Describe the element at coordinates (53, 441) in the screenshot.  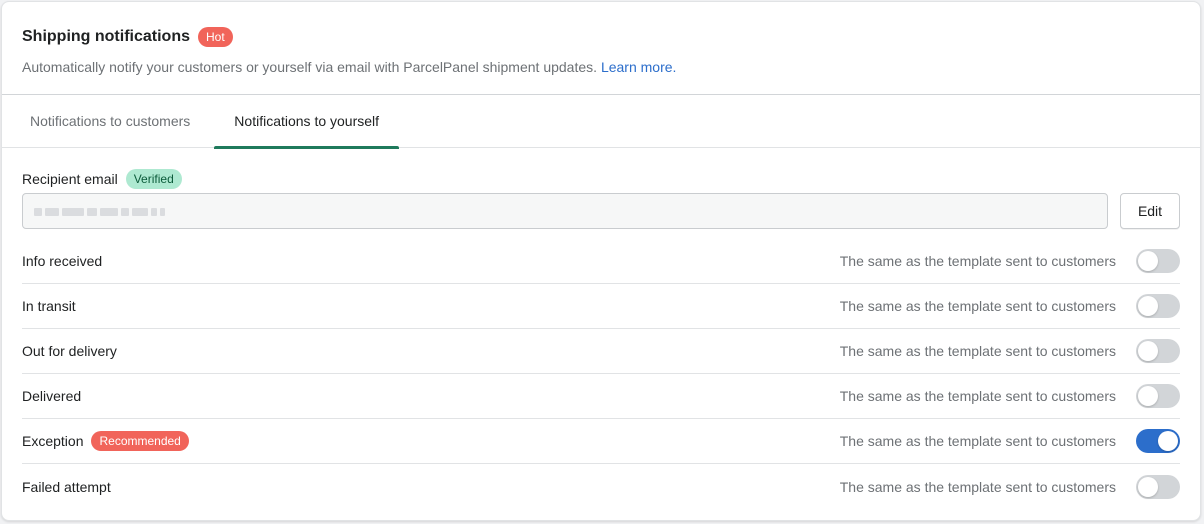
I see `notification-type-label: Exception` at that location.